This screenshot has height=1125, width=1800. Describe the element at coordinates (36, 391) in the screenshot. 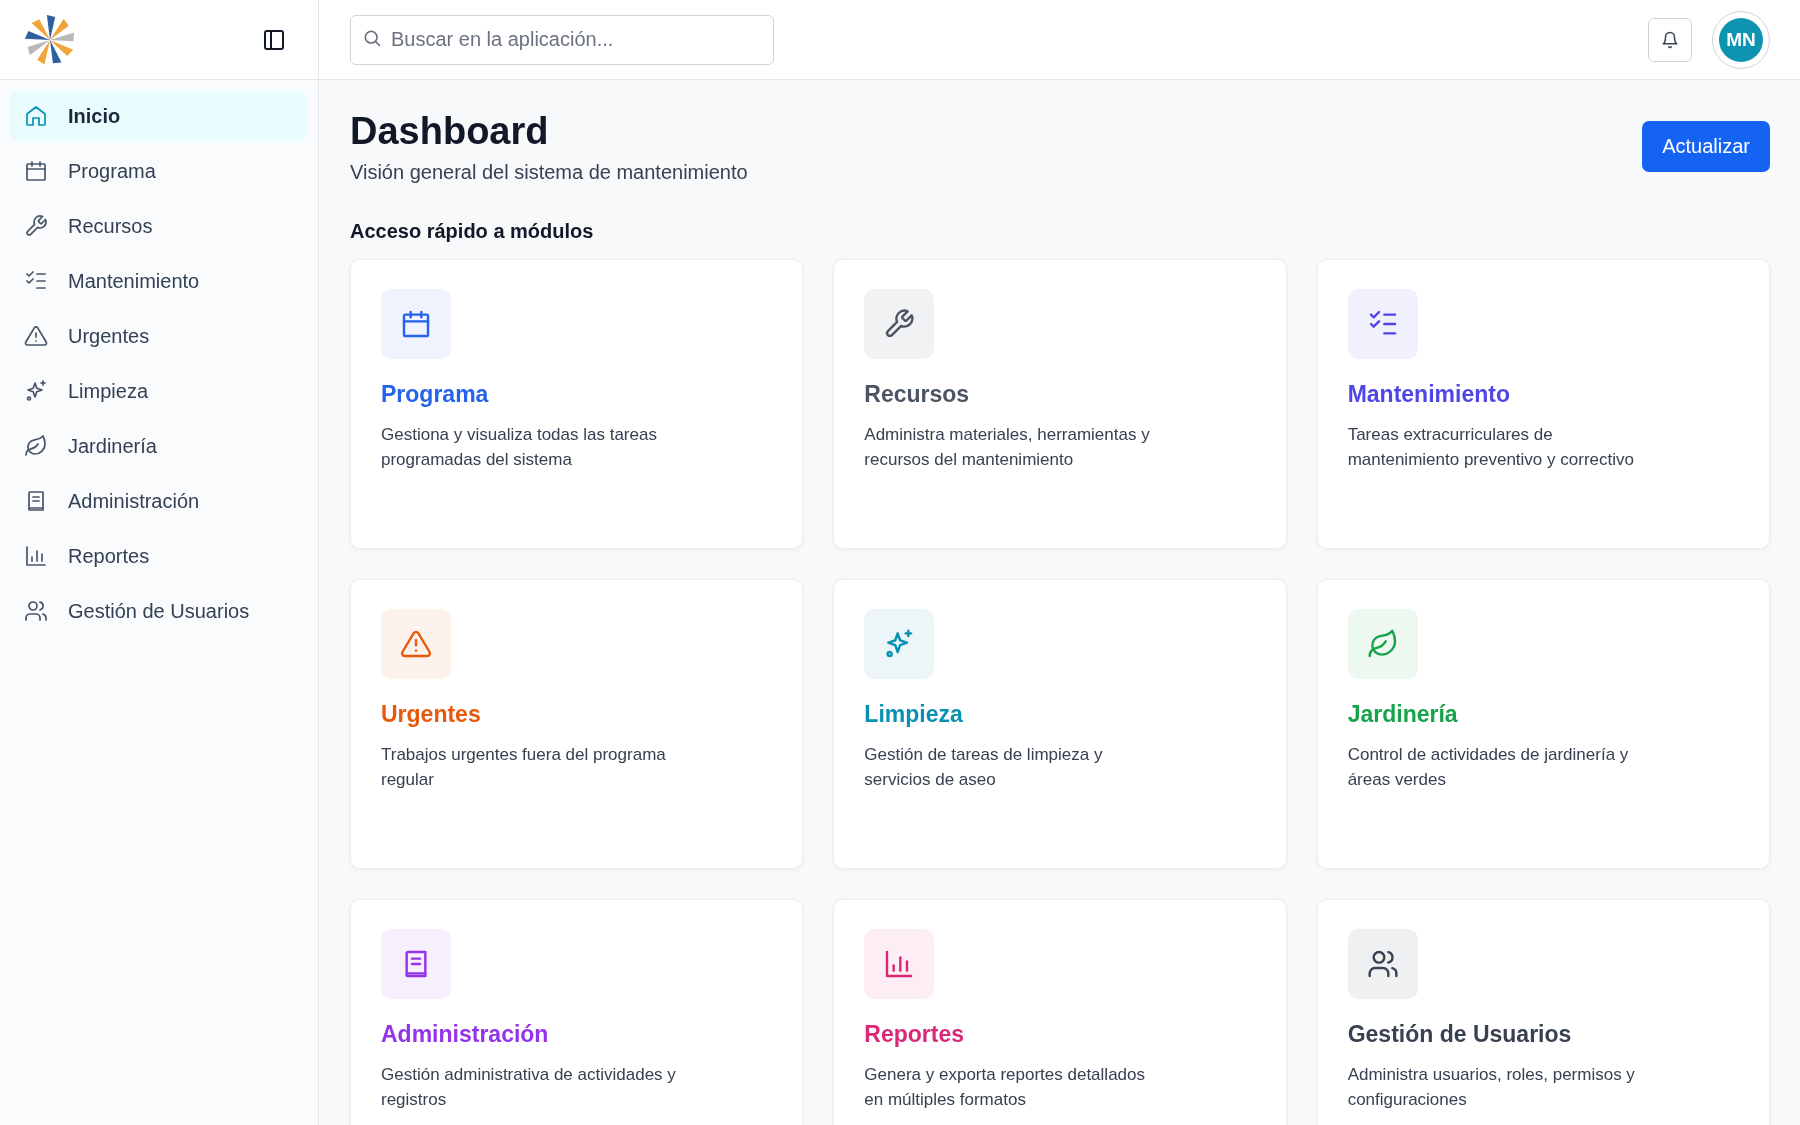

I see `sparkles-icon` at that location.